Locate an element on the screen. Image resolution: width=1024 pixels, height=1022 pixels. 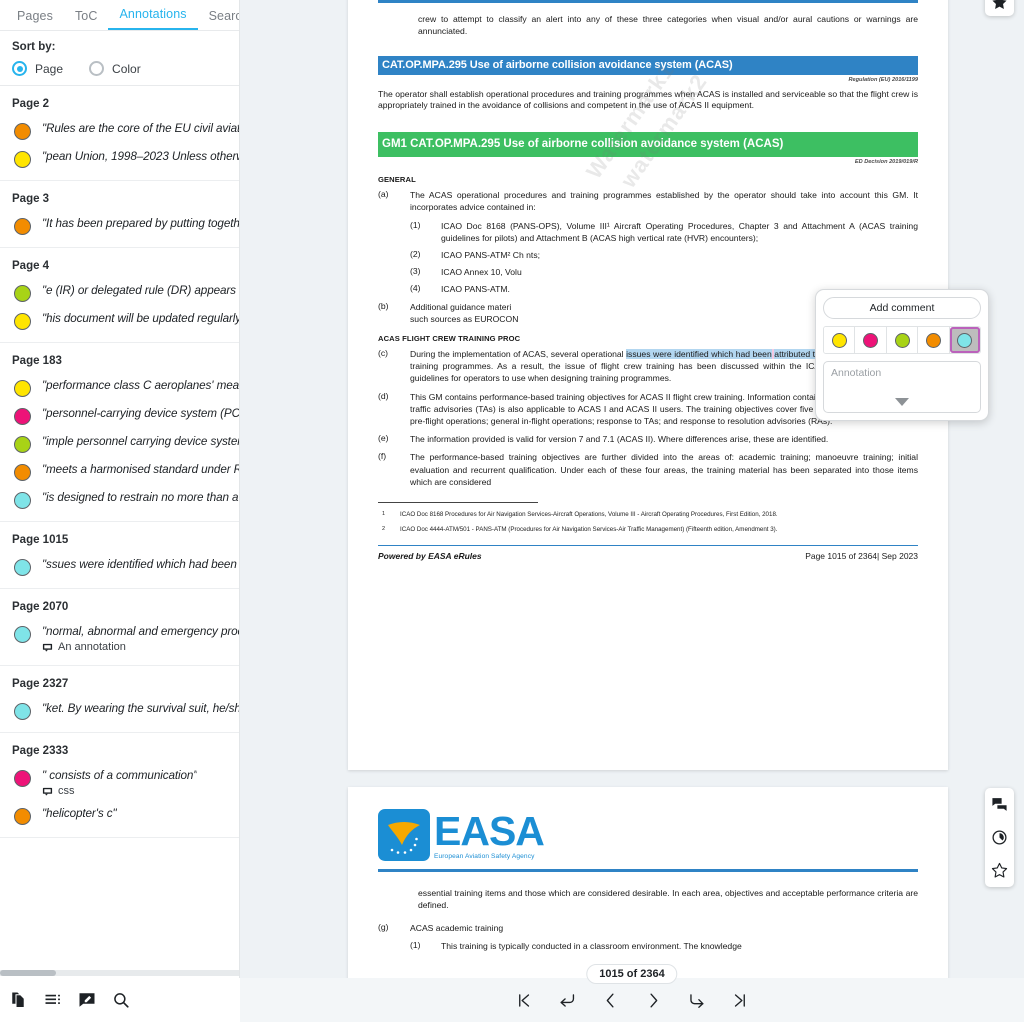
annotation-list-item: " consists of a communication" css is located at coordinates (119, 783).